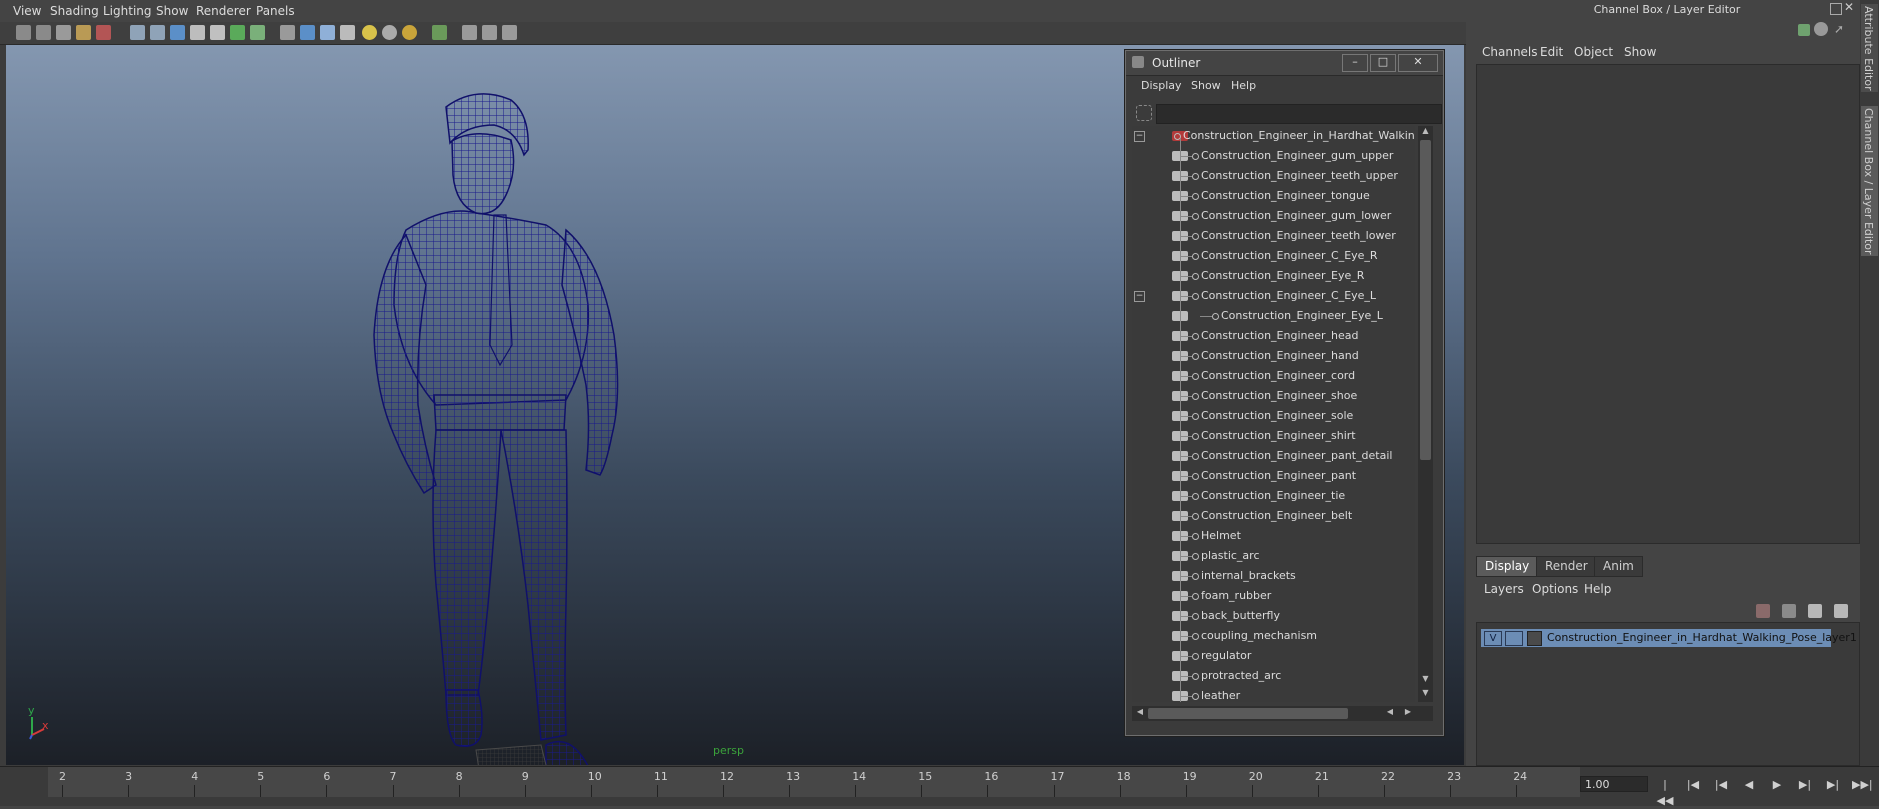  Describe the element at coordinates (1248, 713) in the screenshot. I see `hscroll-thumb` at that location.